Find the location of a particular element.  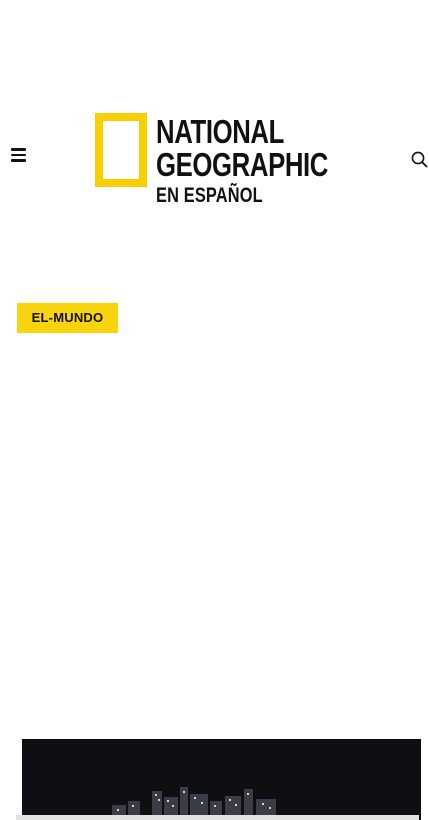

hamburger-menu-icon is located at coordinates (19, 155).